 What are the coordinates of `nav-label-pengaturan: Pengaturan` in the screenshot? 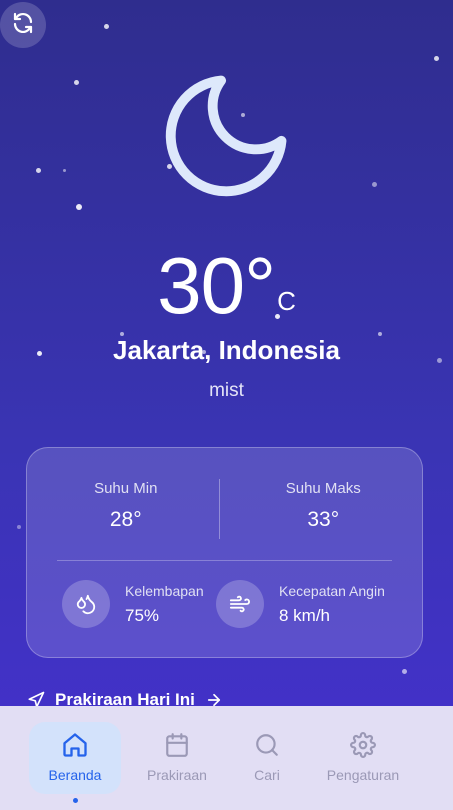 It's located at (363, 775).